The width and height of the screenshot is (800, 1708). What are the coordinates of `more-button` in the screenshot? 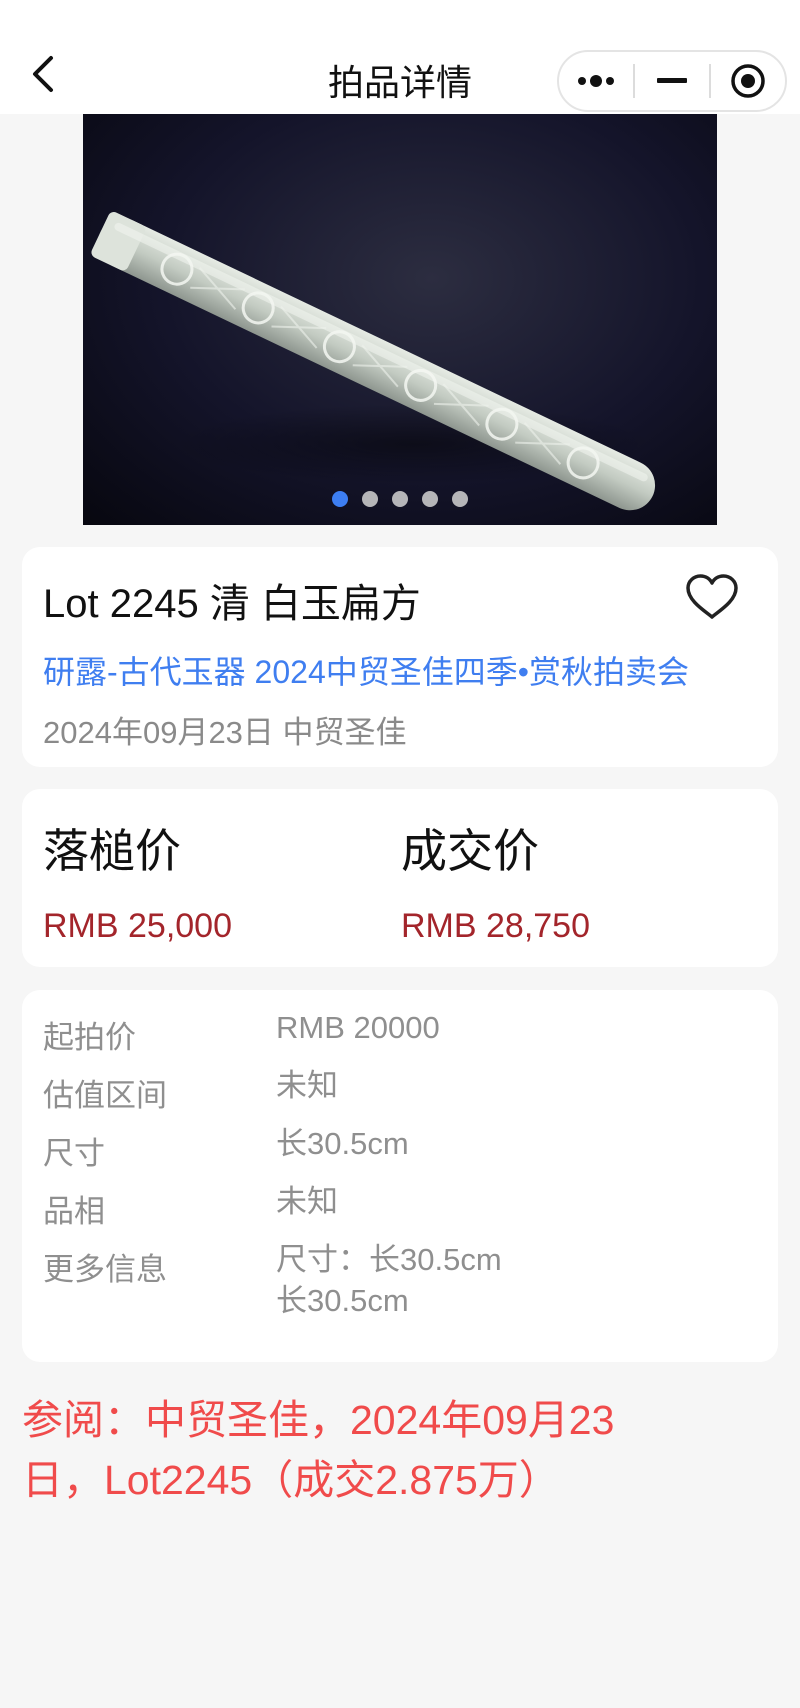 It's located at (596, 81).